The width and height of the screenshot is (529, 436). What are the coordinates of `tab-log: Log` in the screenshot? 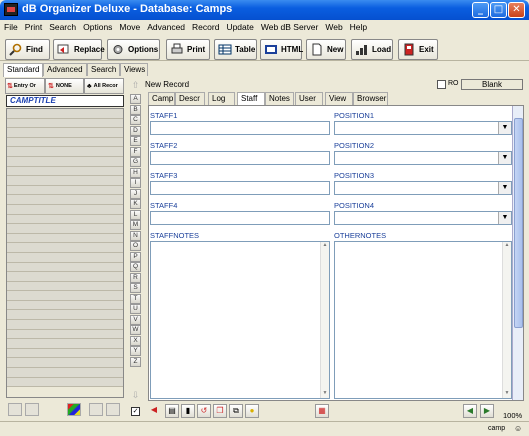 It's located at (221, 98).